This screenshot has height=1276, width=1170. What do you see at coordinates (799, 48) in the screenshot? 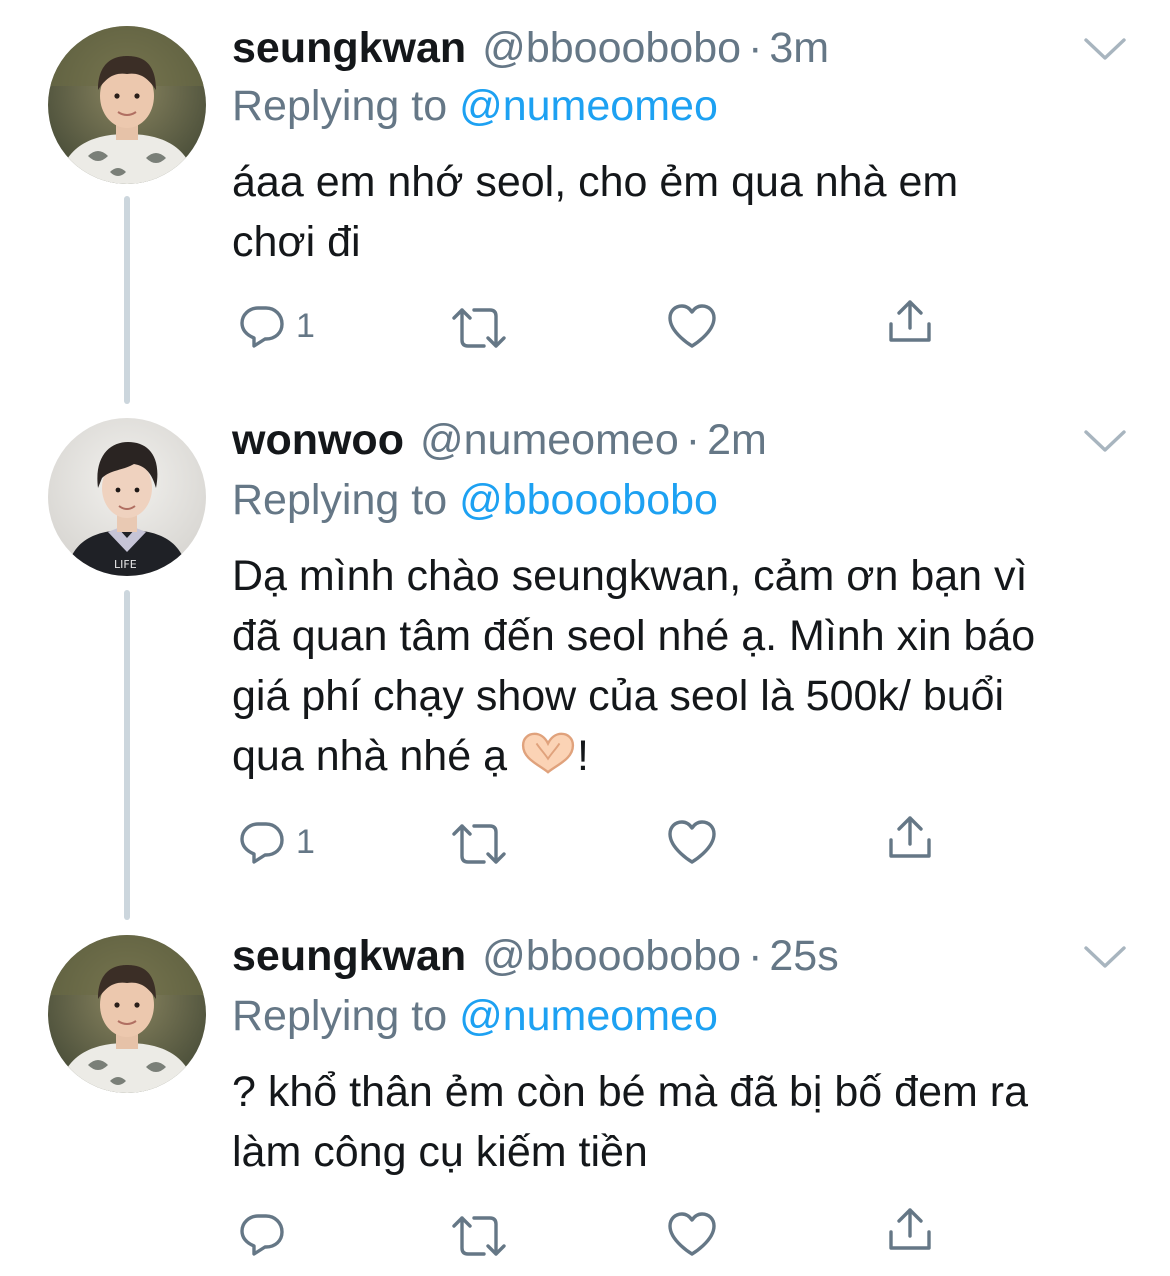
I see `timestamp: 3m` at bounding box center [799, 48].